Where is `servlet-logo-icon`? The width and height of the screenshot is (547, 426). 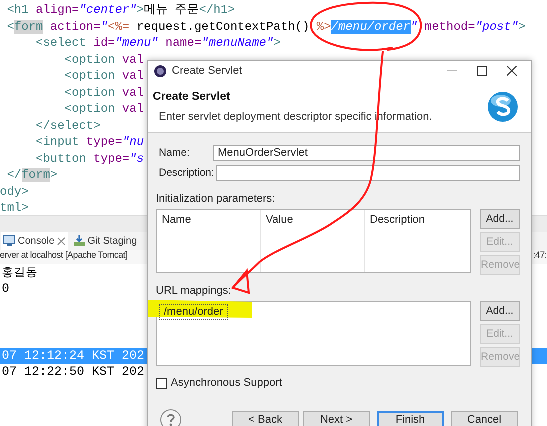
servlet-logo-icon is located at coordinates (503, 106).